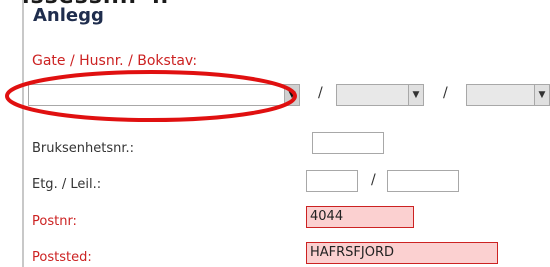 The width and height of the screenshot is (550, 267). Describe the element at coordinates (380, 95) in the screenshot. I see `house-number-select: ▼` at that location.